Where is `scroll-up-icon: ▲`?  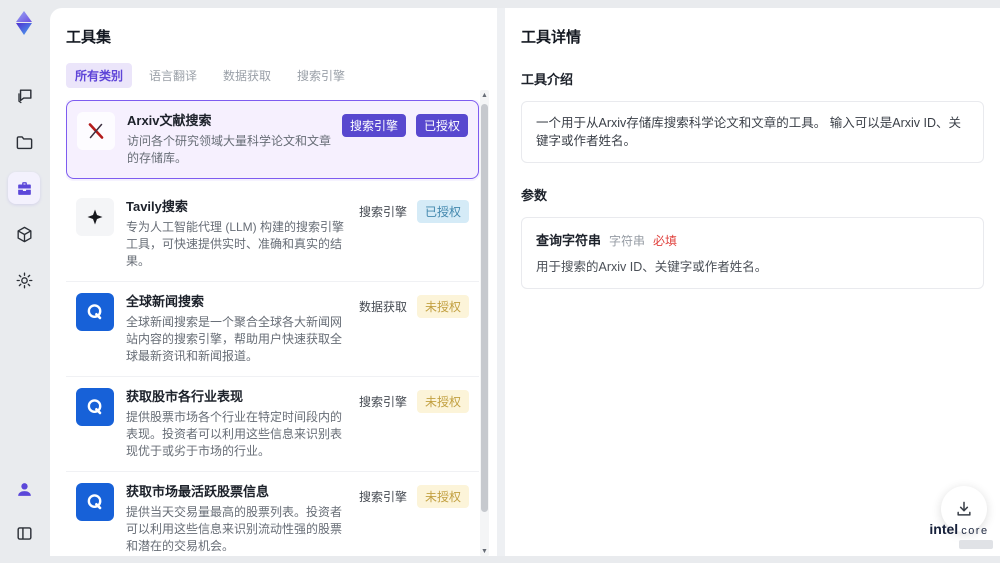
scroll-up-icon: ▲ is located at coordinates (484, 95).